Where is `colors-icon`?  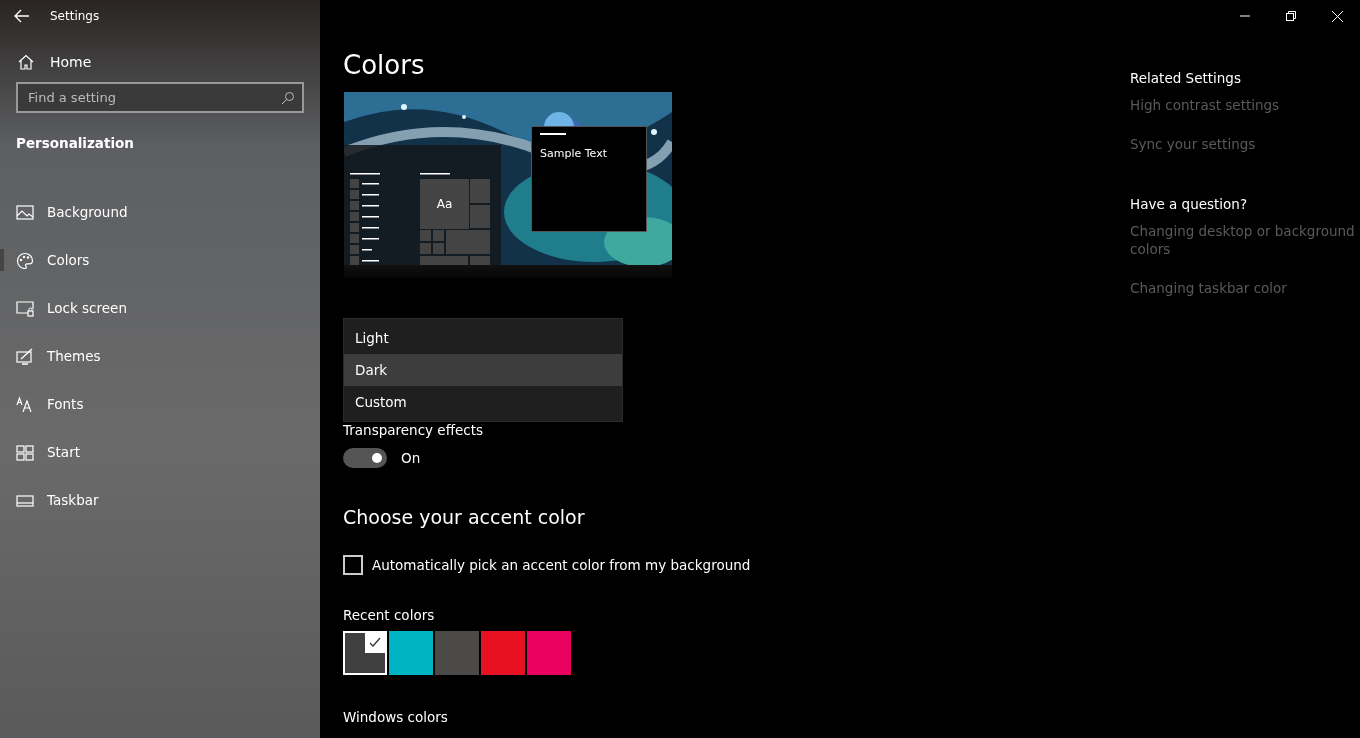 colors-icon is located at coordinates (25, 260).